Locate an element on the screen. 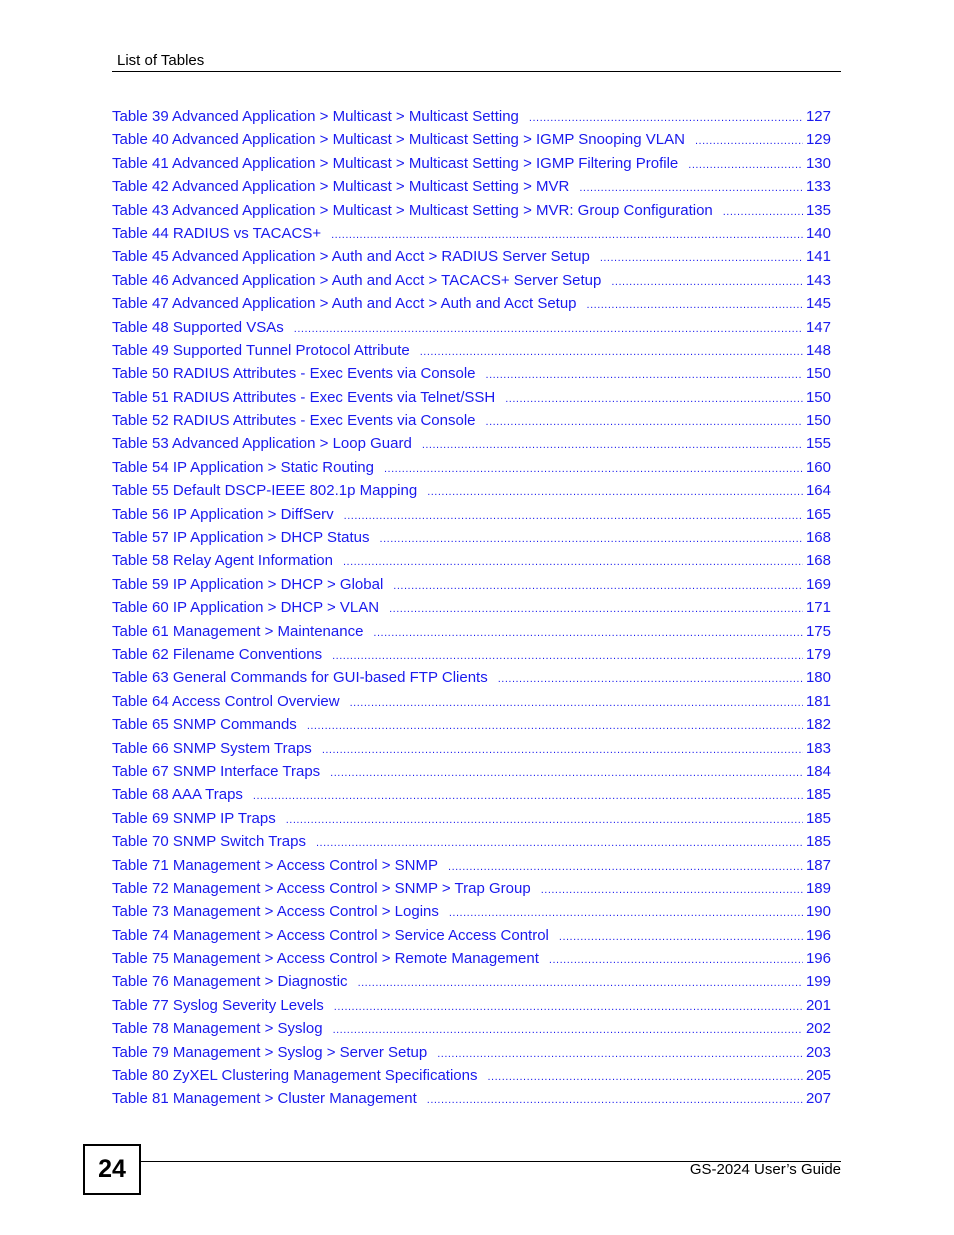  toc-entry-page: 205 is located at coordinates (817, 1075).